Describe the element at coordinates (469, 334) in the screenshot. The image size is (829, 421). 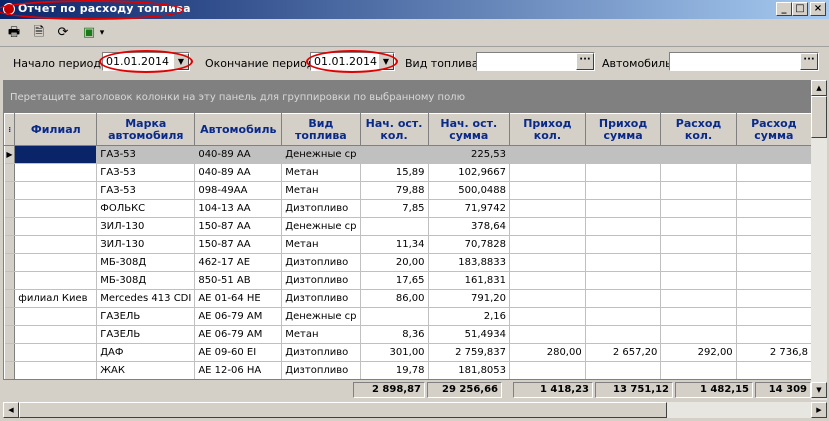
I see `table-cell: 51,4934` at that location.